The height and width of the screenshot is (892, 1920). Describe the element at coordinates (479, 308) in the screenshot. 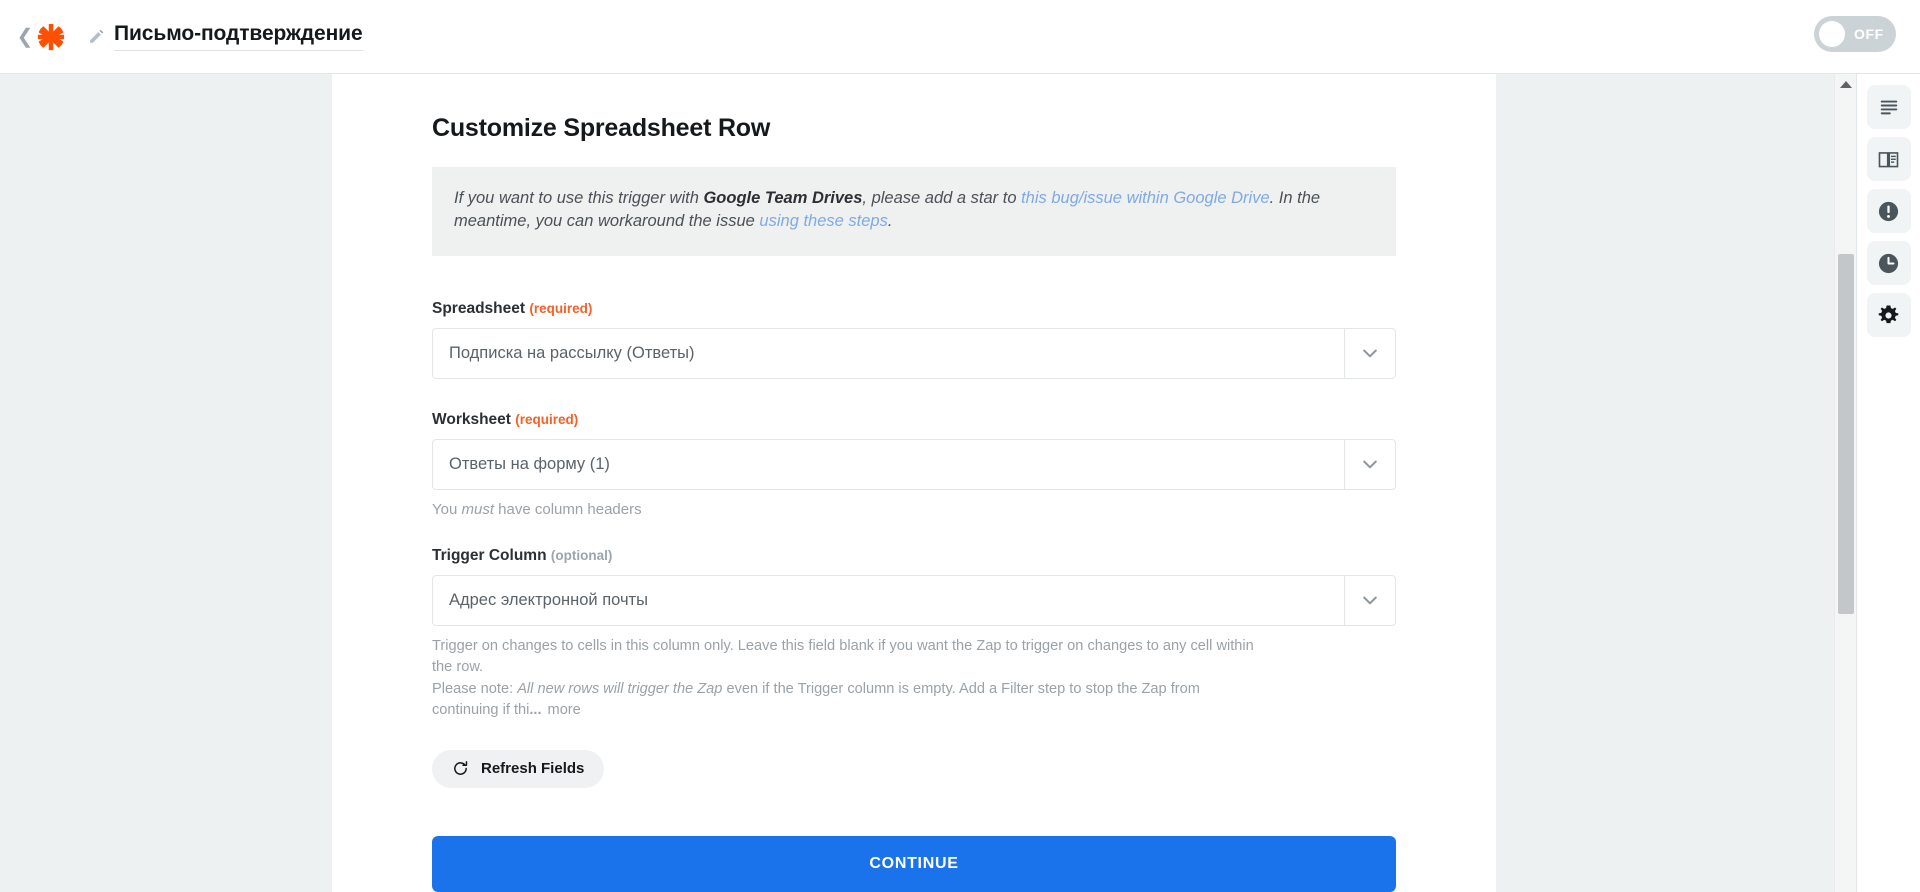

I see `field-label-text: Spreadsheet` at that location.